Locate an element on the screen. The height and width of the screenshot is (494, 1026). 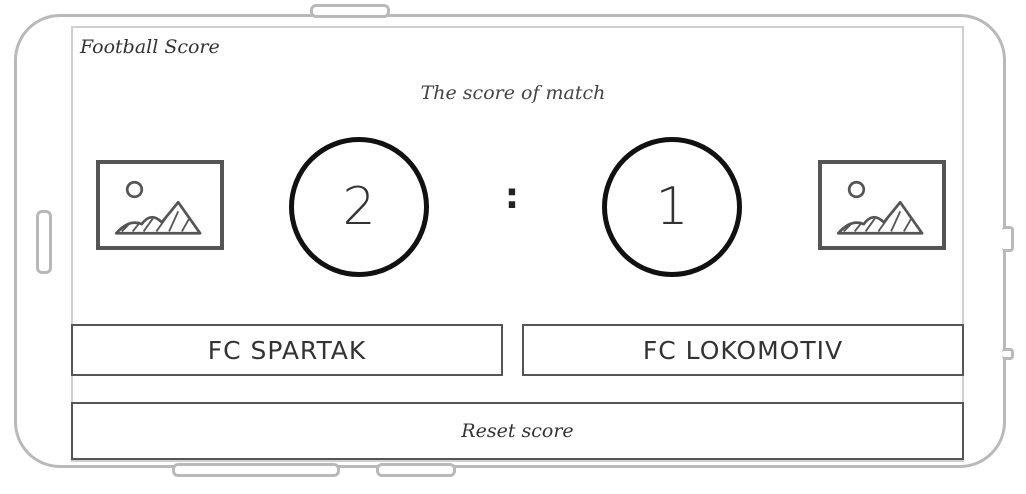
away-team-logo is located at coordinates (882, 205).